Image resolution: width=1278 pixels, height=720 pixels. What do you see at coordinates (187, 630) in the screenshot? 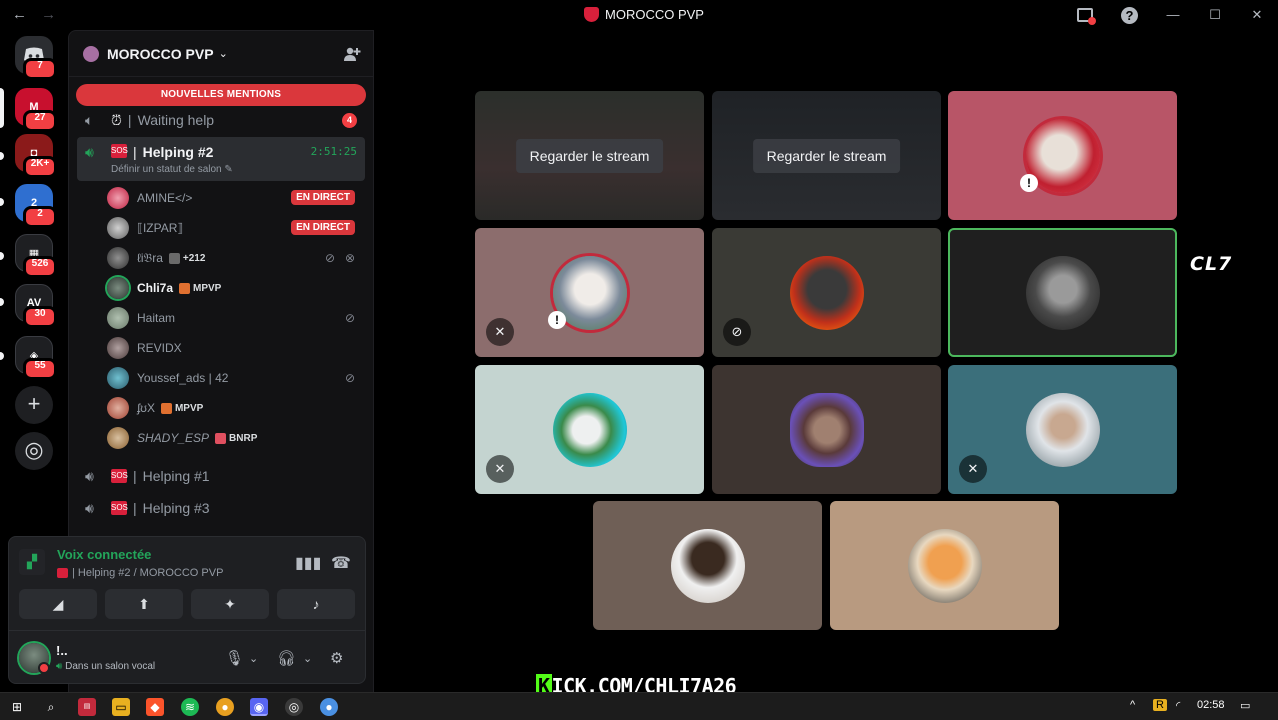
I see `divider` at bounding box center [187, 630].